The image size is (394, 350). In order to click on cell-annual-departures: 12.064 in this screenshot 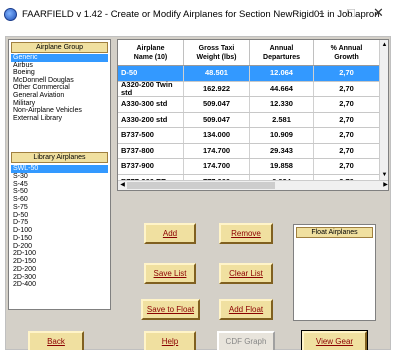, I will do `click(282, 73)`.